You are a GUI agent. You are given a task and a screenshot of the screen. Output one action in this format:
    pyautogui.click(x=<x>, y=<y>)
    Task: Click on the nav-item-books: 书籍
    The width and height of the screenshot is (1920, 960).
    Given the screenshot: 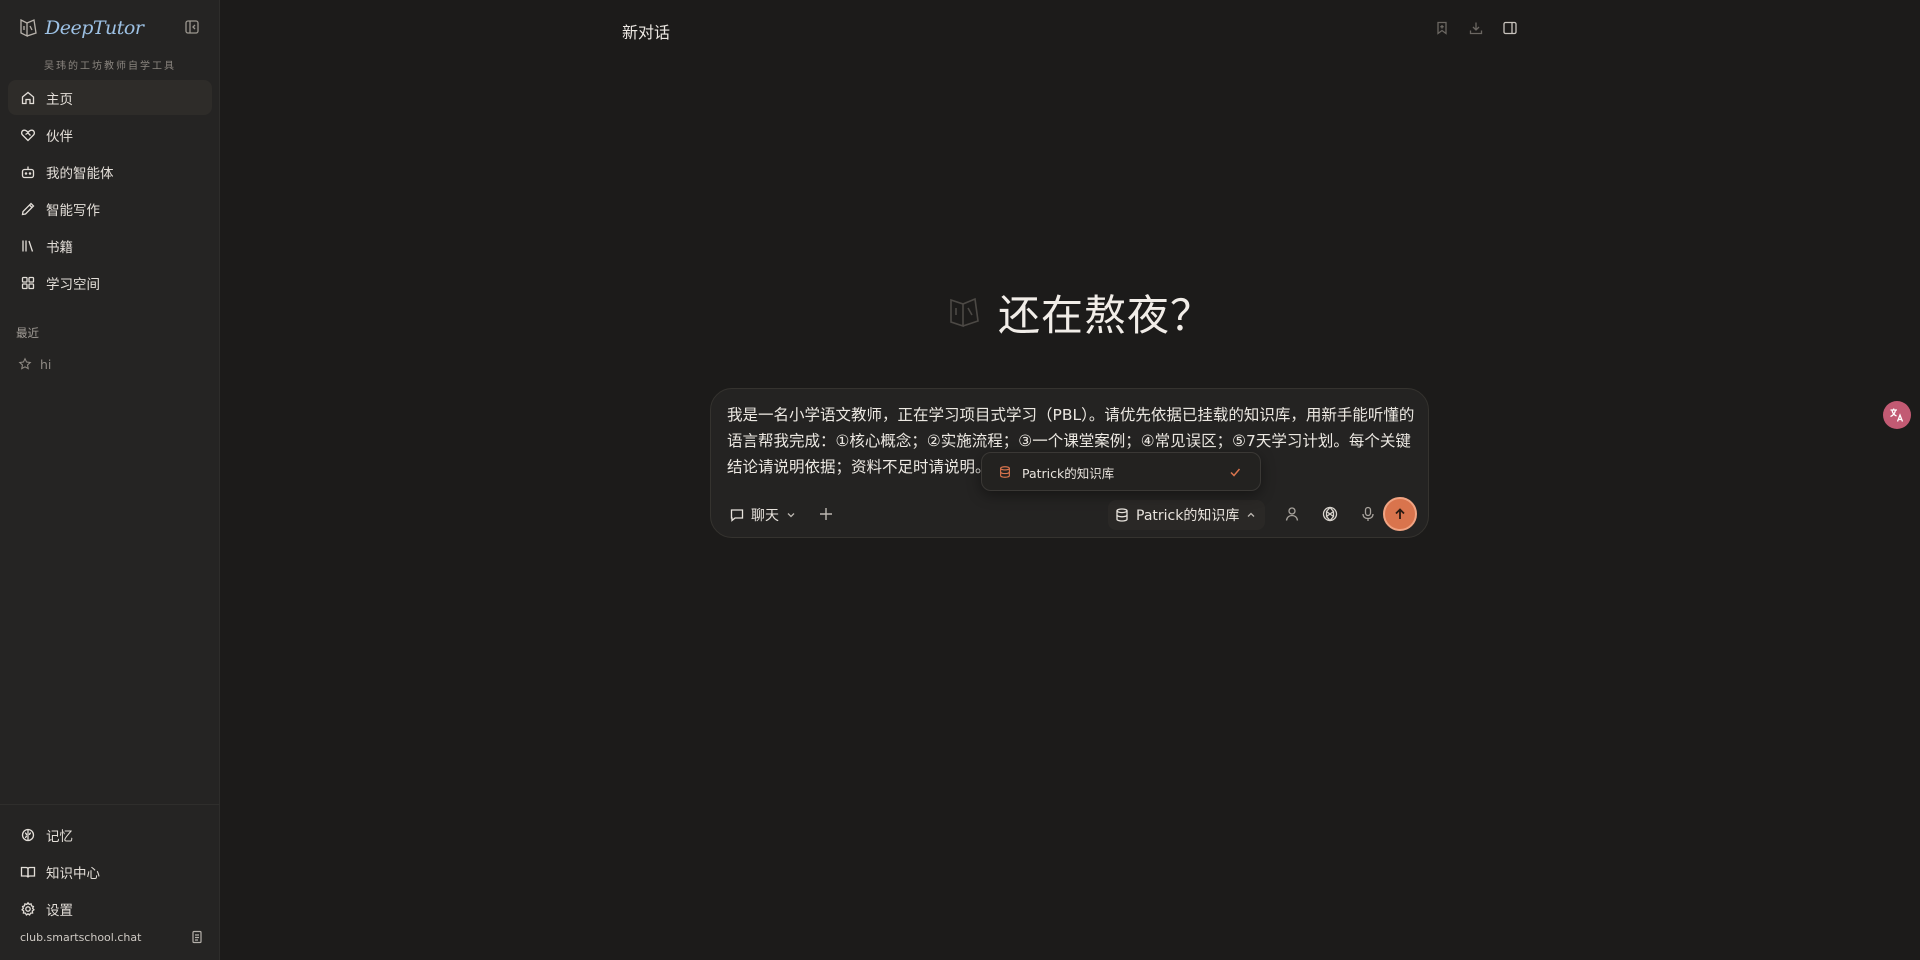 What is the action you would take?
    pyautogui.click(x=110, y=245)
    